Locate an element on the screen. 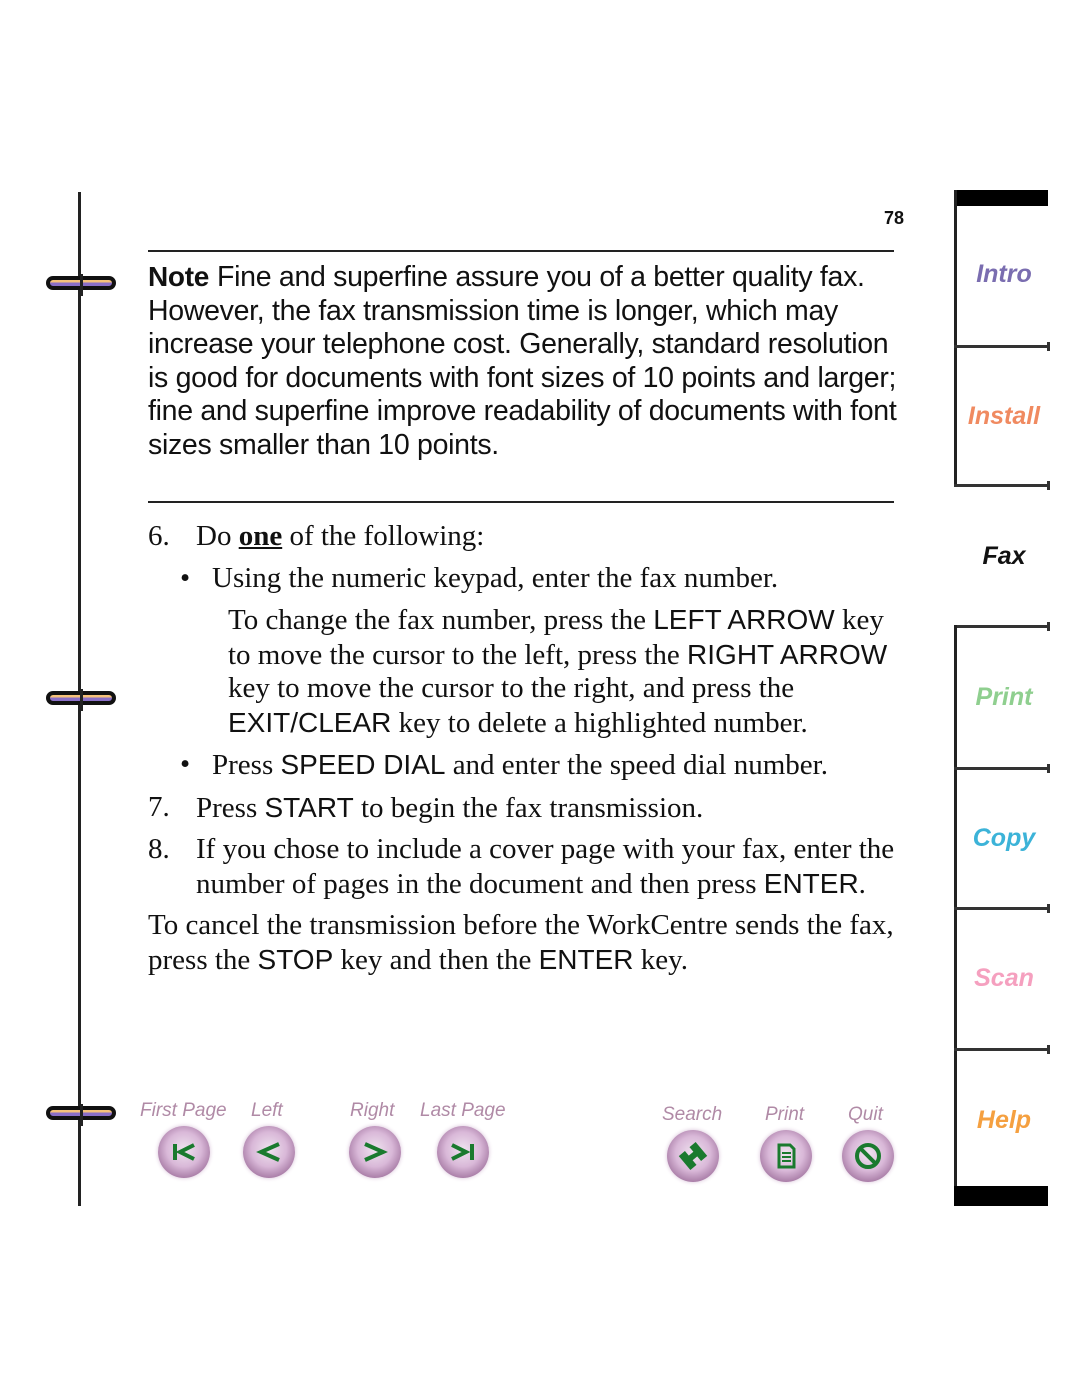 This screenshot has width=1080, height=1397. key-right-arrow: RIGHT ARROW is located at coordinates (787, 654).